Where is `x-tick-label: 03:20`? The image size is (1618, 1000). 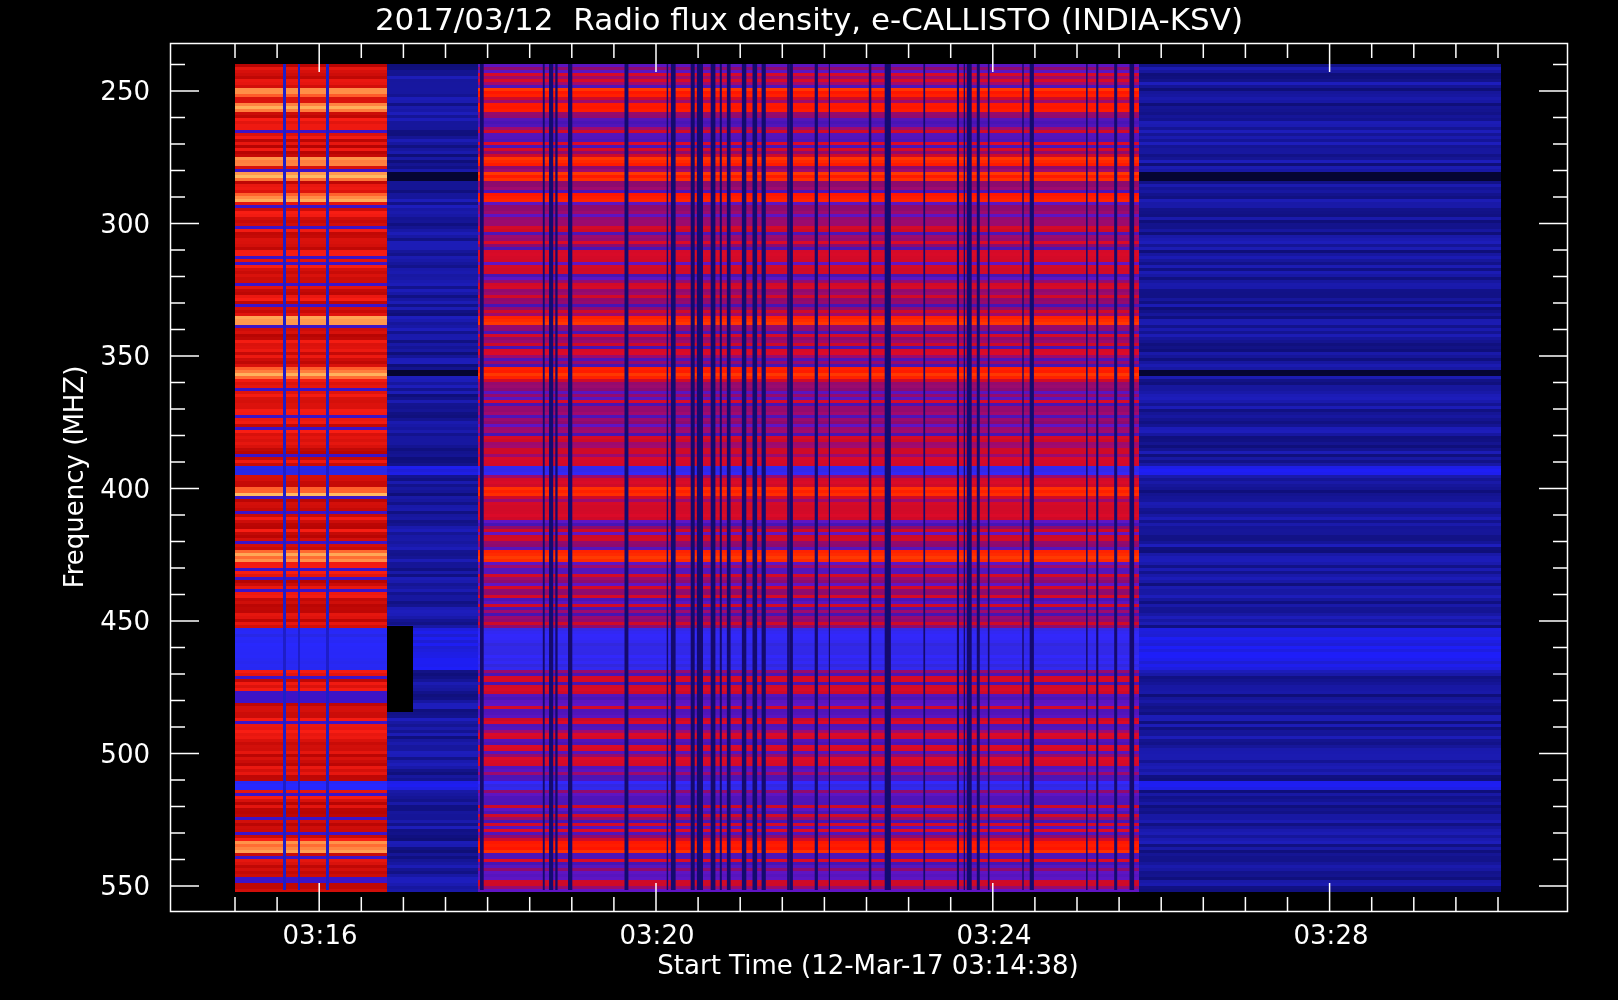
x-tick-label: 03:20 is located at coordinates (657, 935).